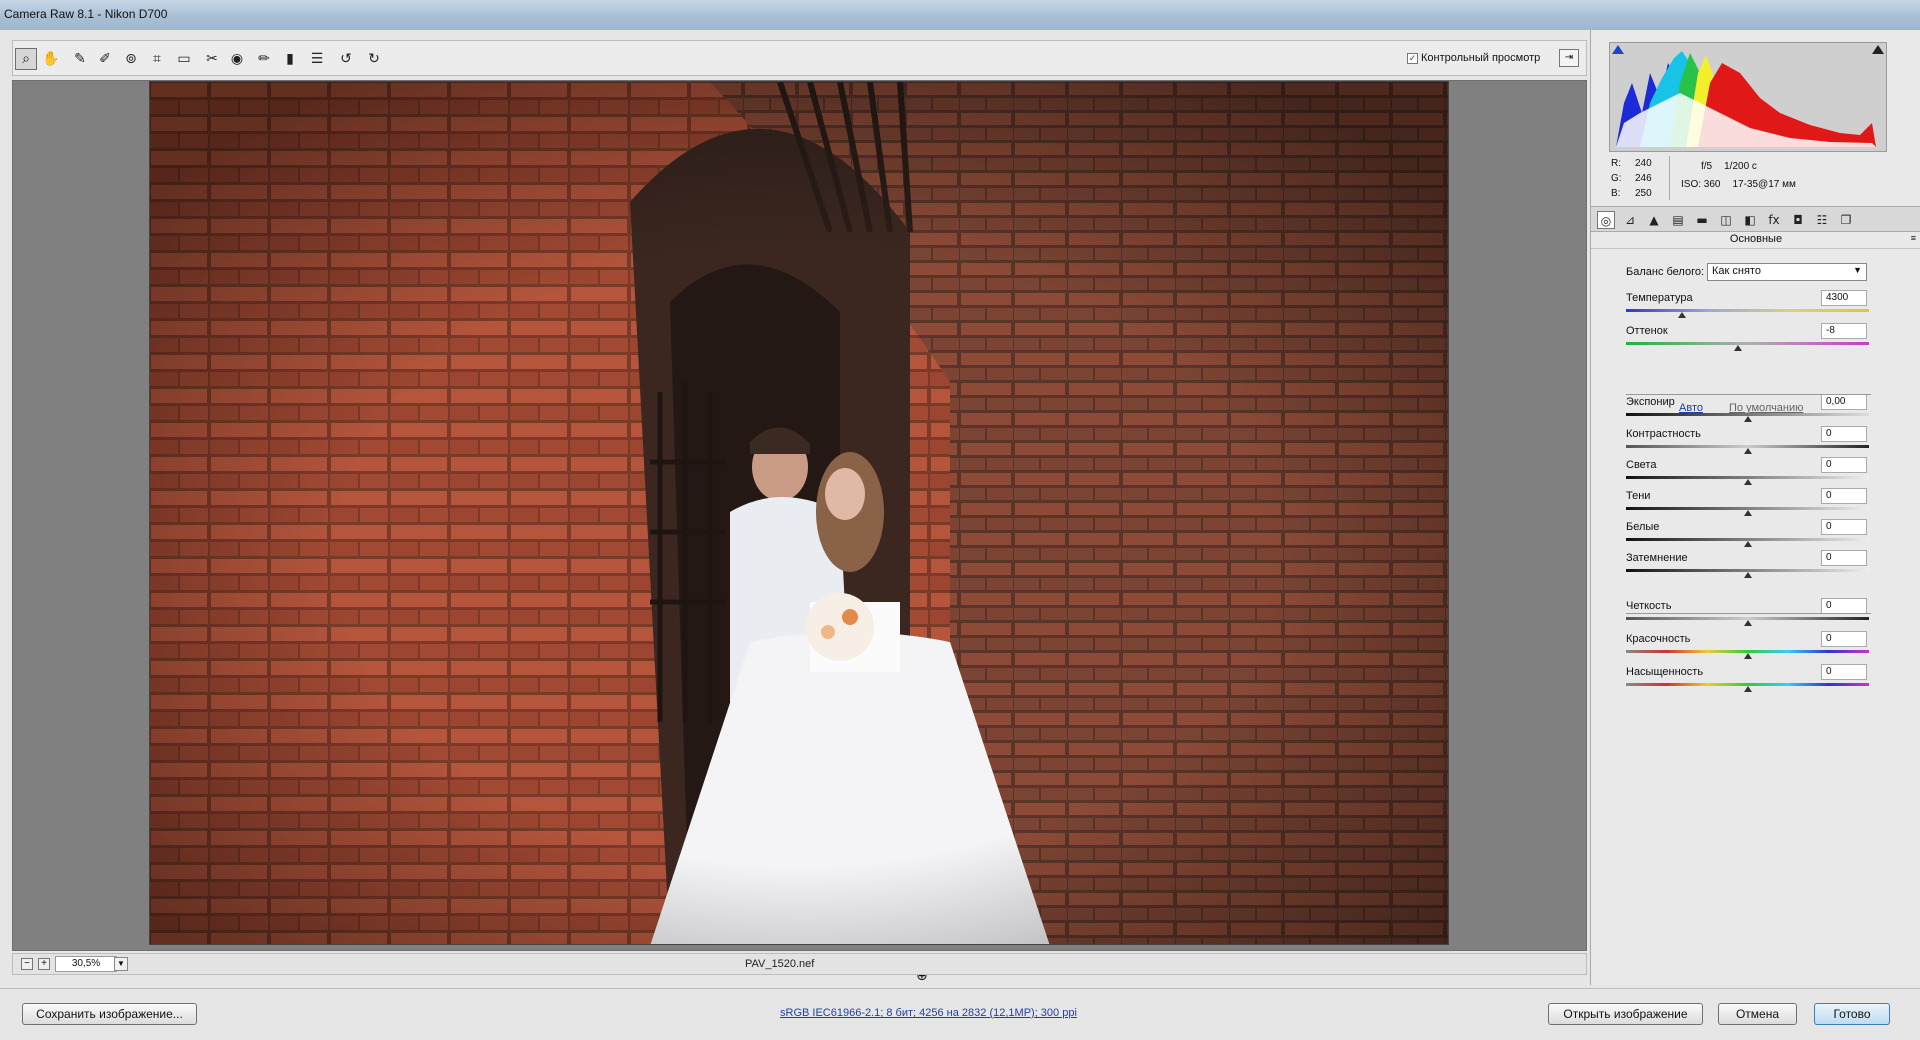 The width and height of the screenshot is (1920, 1040). I want to click on white-balance-value: Как снято, so click(1736, 271).